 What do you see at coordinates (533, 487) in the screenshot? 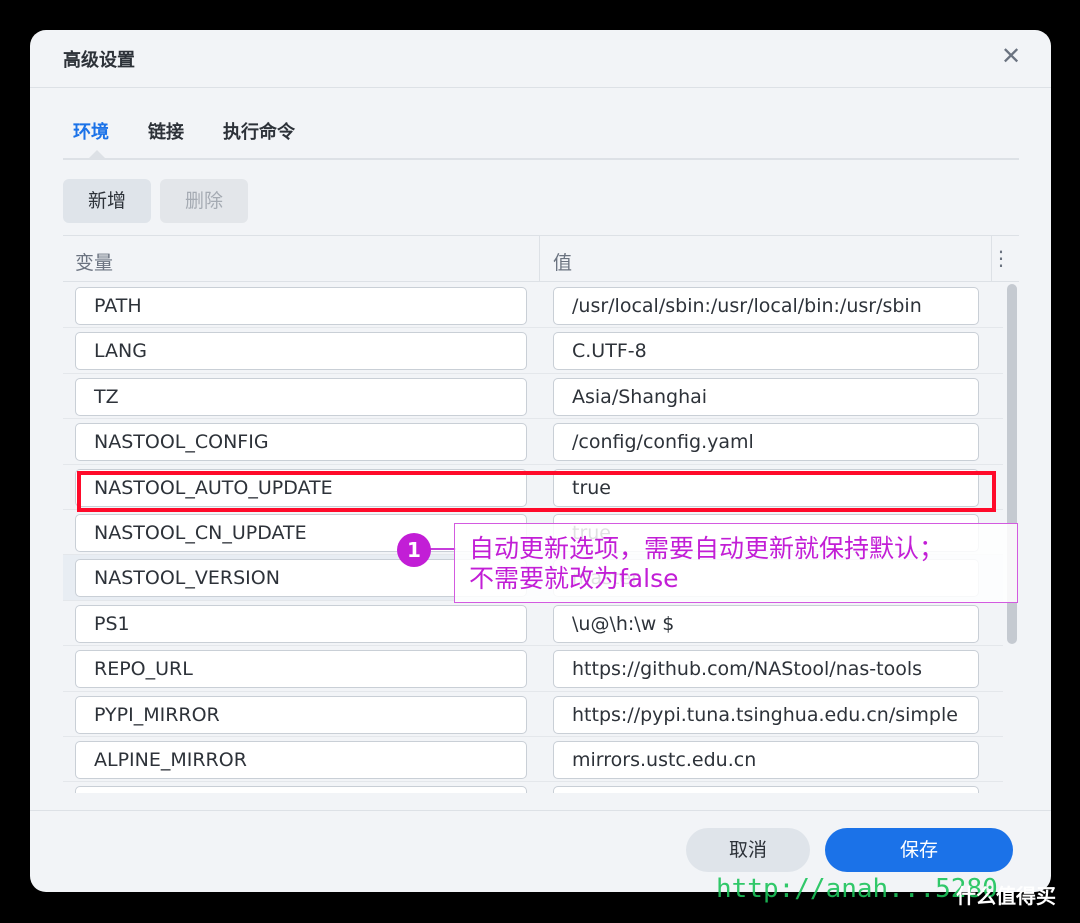
I see `table-row: NASTOOL_AUTO_UPDATE true` at bounding box center [533, 487].